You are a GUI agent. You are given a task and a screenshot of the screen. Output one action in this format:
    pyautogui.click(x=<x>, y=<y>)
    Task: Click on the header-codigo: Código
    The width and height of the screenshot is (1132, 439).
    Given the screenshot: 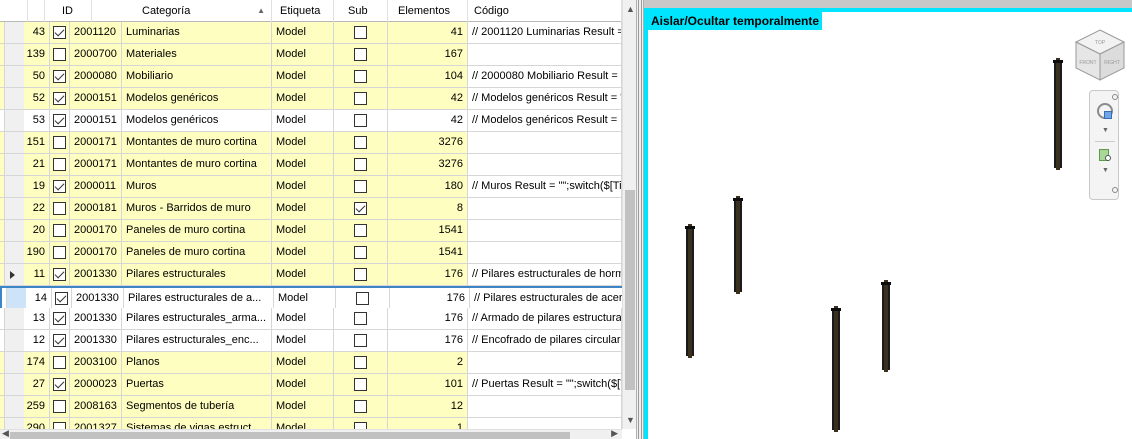 What is the action you would take?
    pyautogui.click(x=545, y=11)
    